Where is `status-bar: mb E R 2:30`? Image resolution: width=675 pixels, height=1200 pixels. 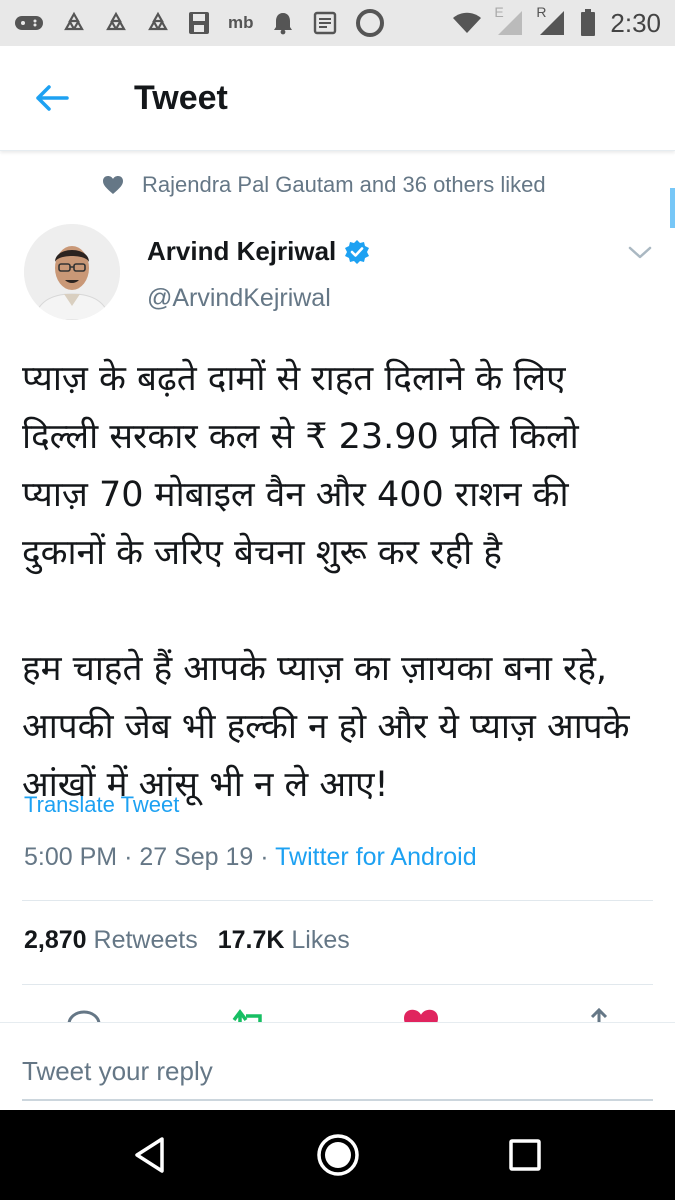
status-bar: mb E R 2:30 is located at coordinates (337, 23).